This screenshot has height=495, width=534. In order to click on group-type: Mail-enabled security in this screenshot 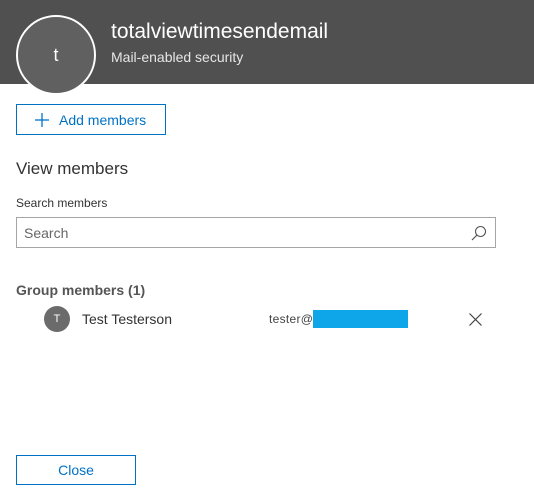, I will do `click(177, 57)`.